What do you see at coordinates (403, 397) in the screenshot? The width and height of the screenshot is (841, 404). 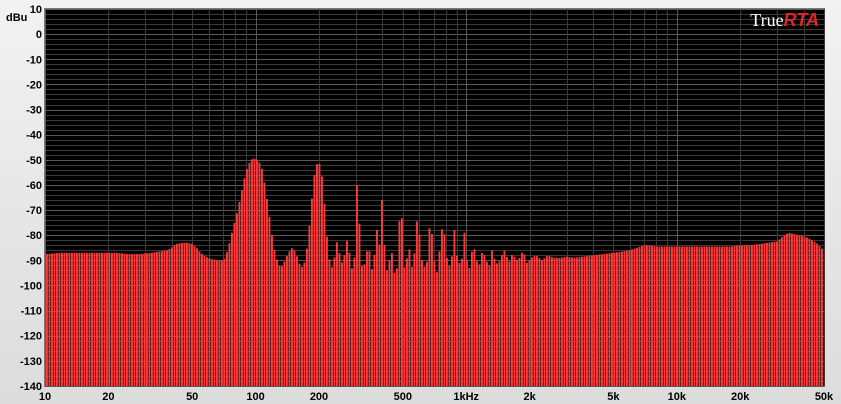 I see `x-tick-label: 500` at bounding box center [403, 397].